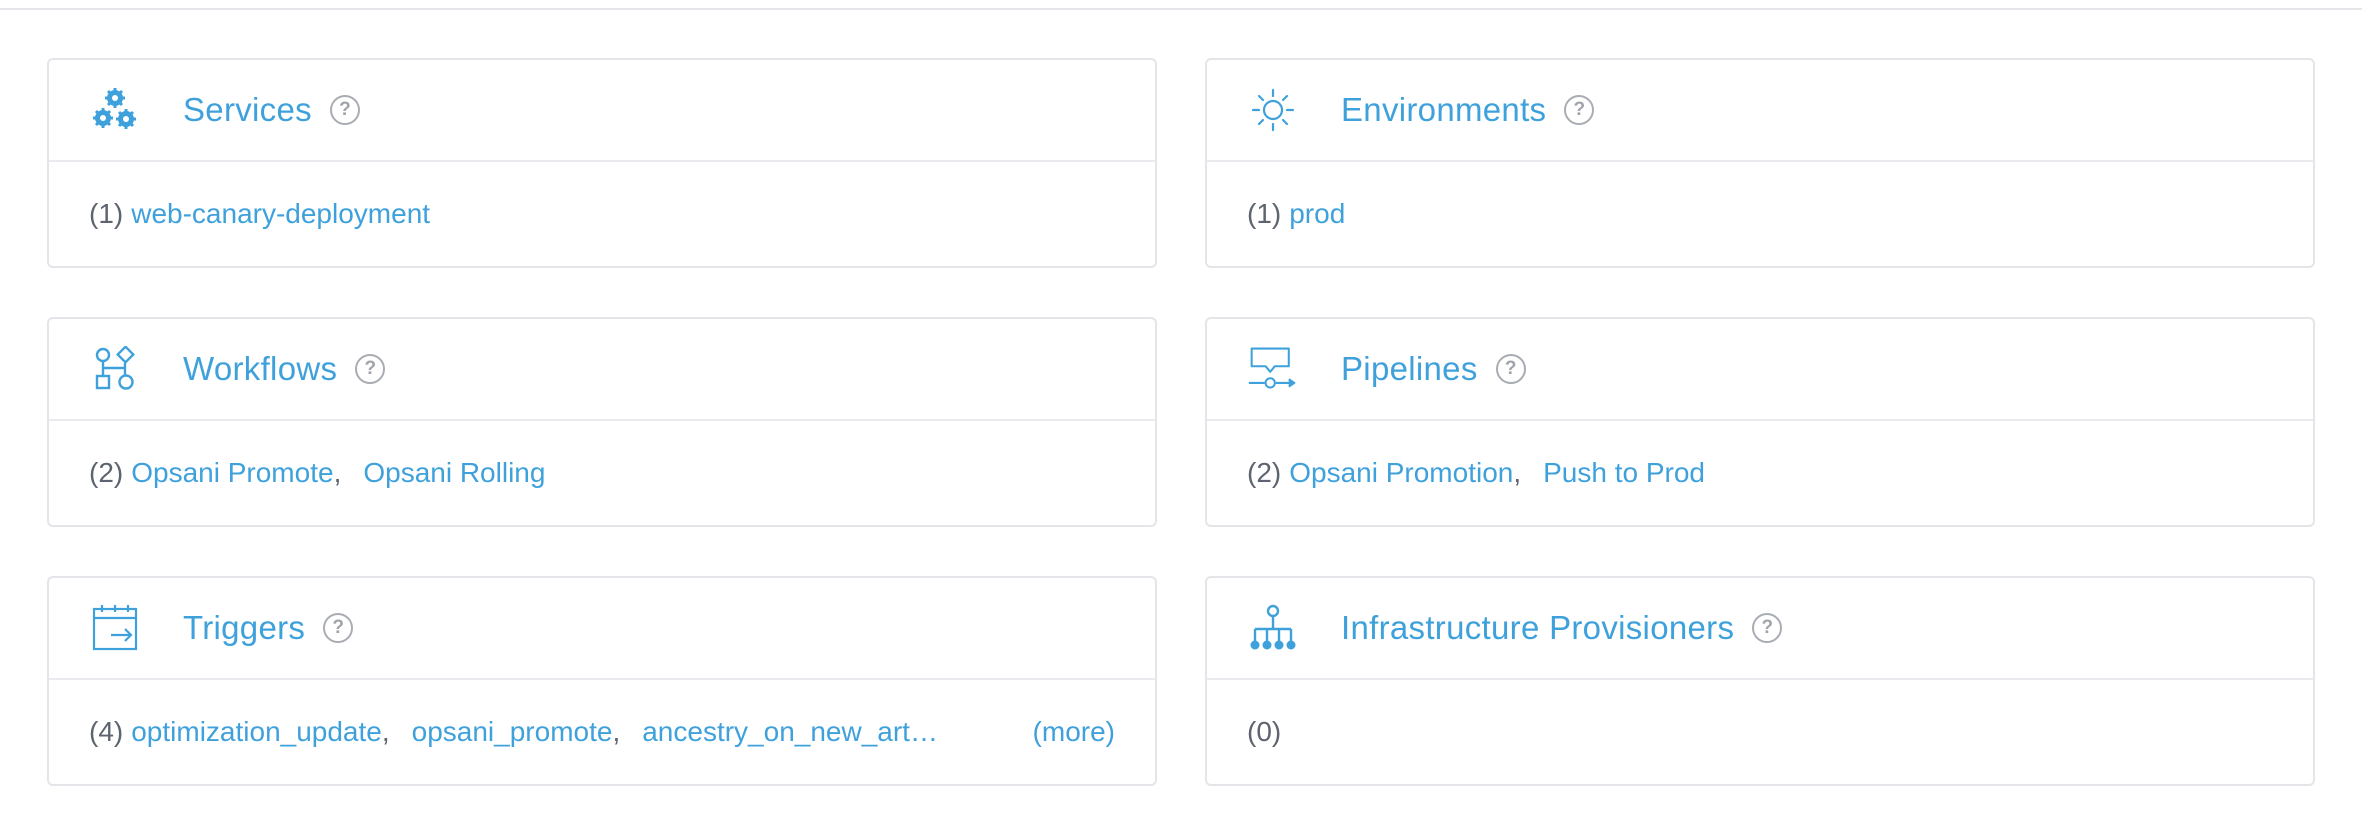  Describe the element at coordinates (1273, 369) in the screenshot. I see `pipelines-icon` at that location.